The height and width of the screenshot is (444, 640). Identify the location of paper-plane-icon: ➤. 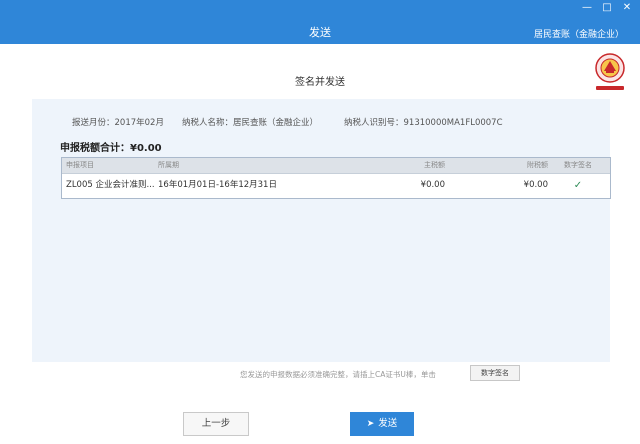
(370, 424).